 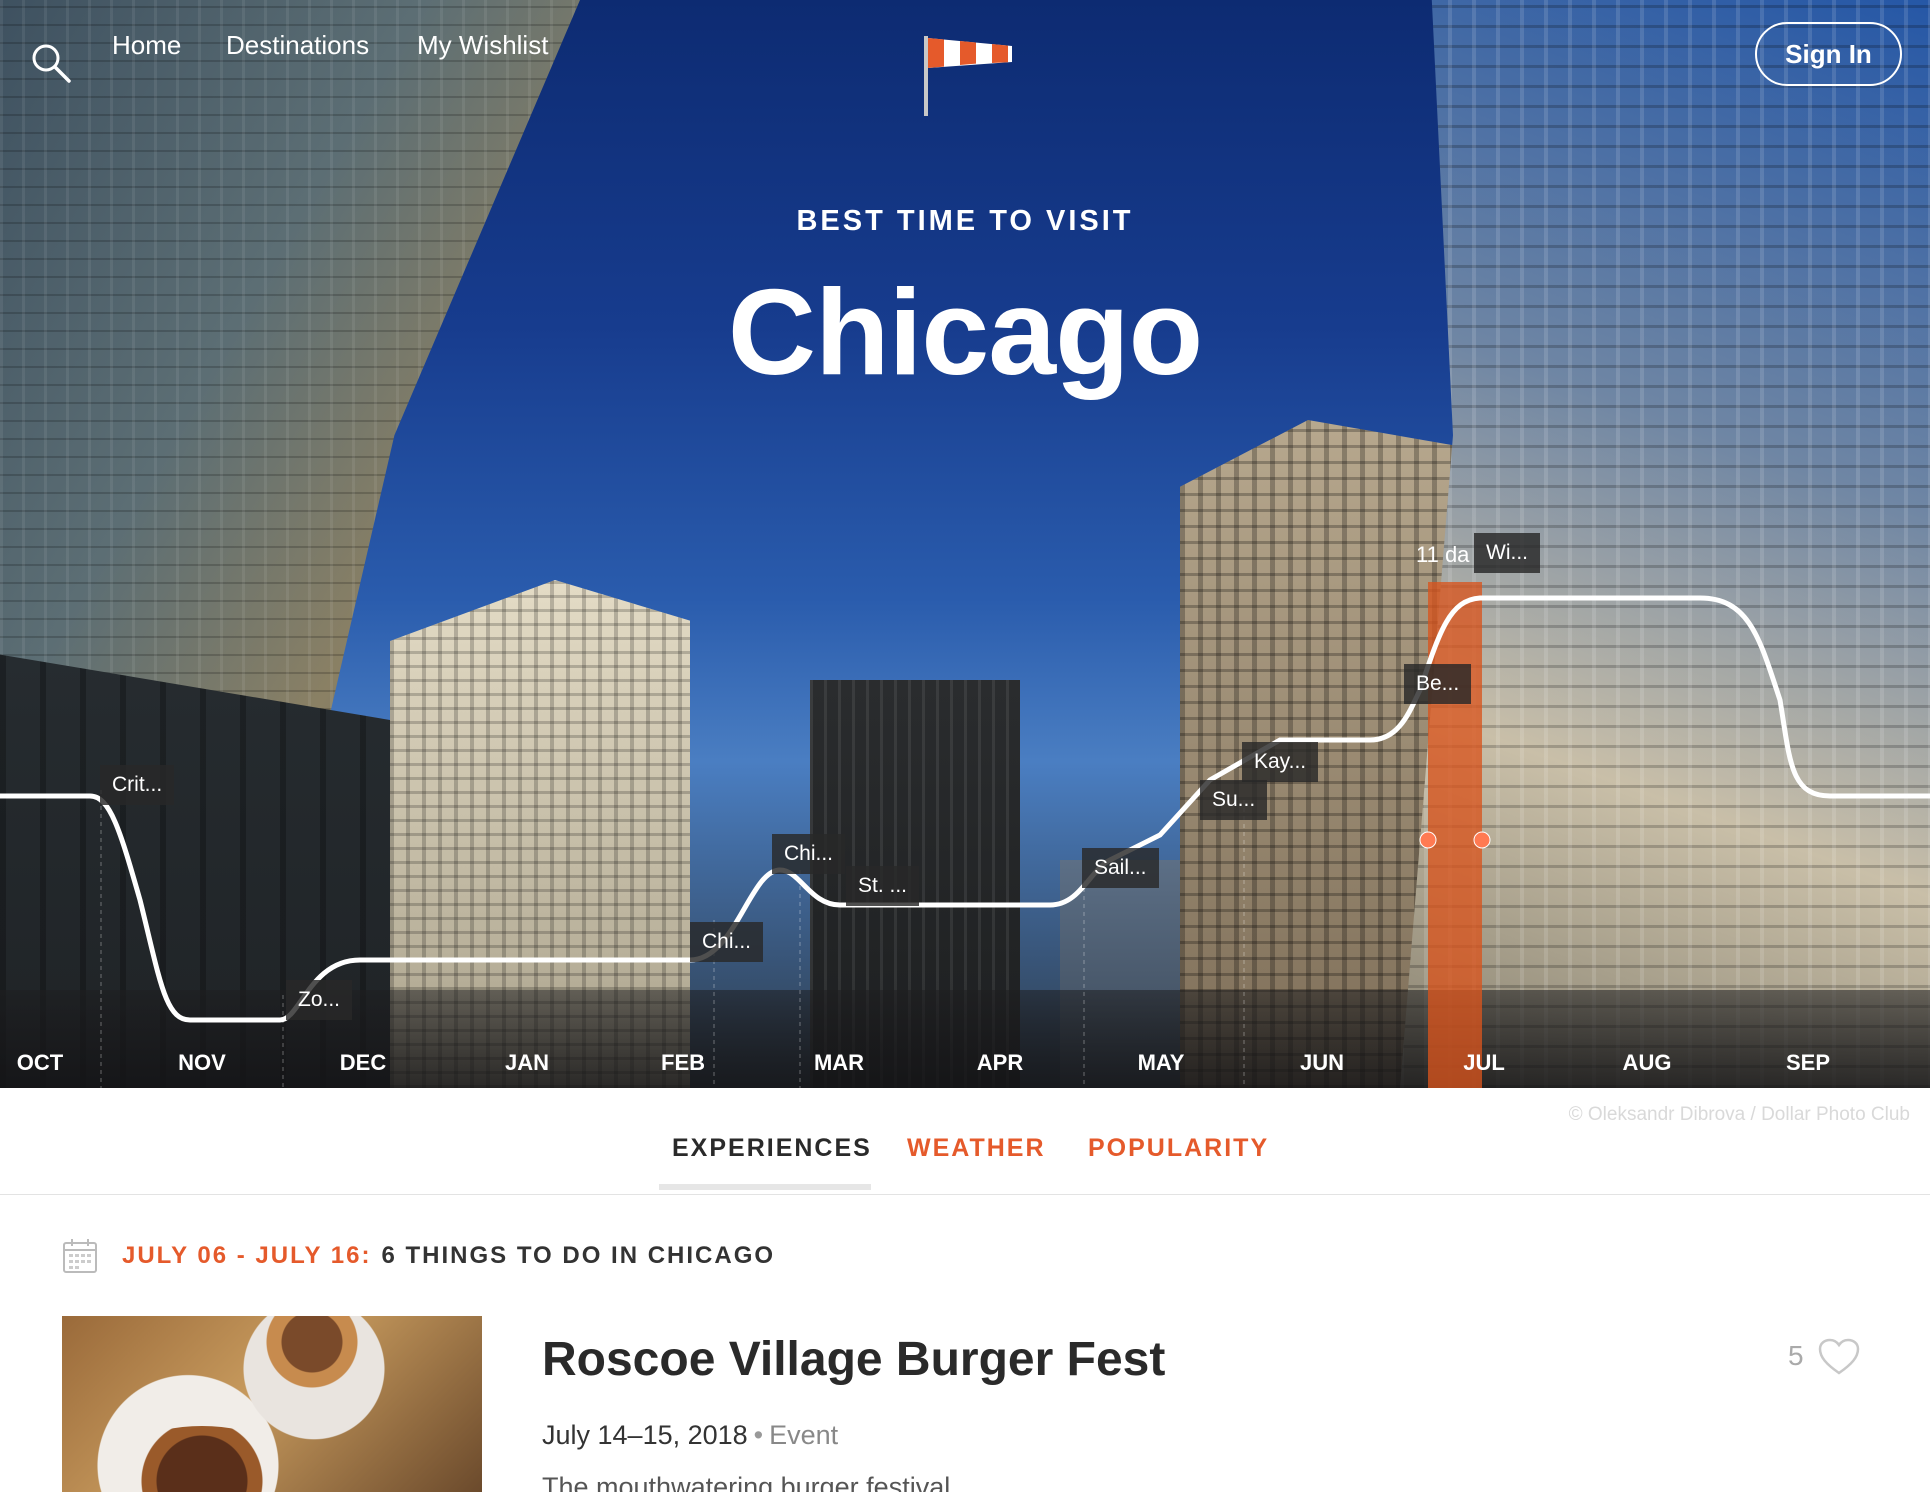 I want to click on month-label: JAN, so click(x=527, y=1063).